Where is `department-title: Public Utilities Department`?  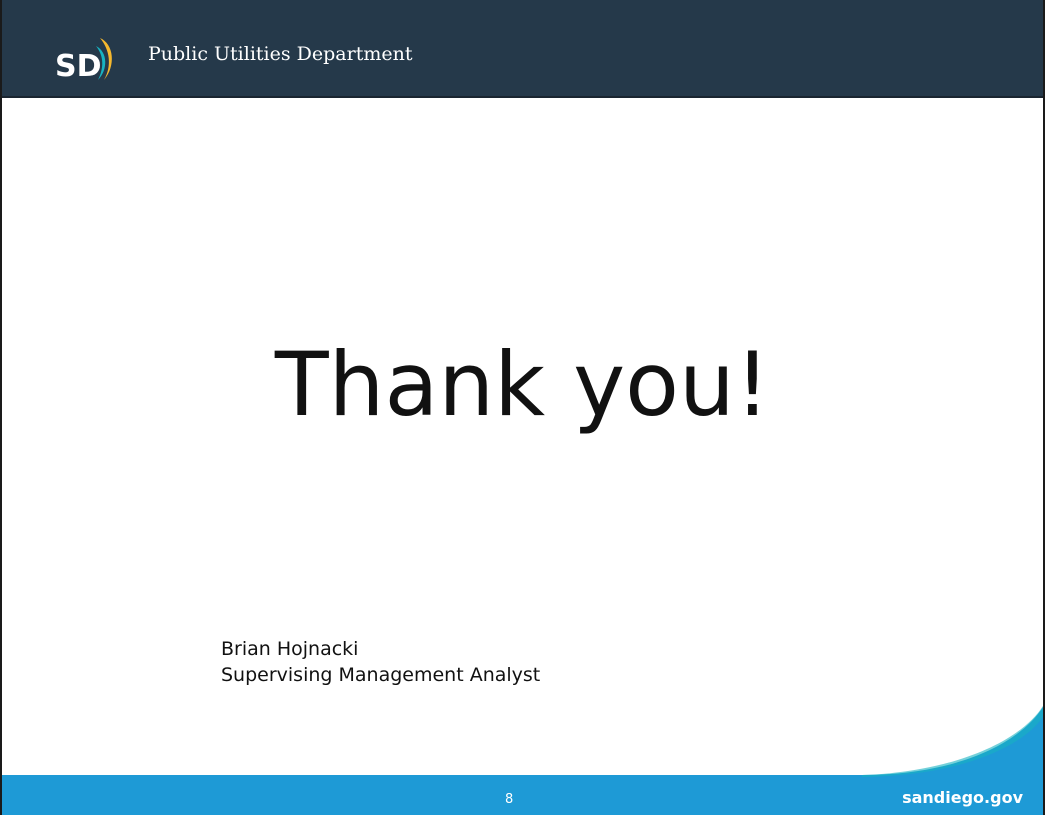 department-title: Public Utilities Department is located at coordinates (280, 54).